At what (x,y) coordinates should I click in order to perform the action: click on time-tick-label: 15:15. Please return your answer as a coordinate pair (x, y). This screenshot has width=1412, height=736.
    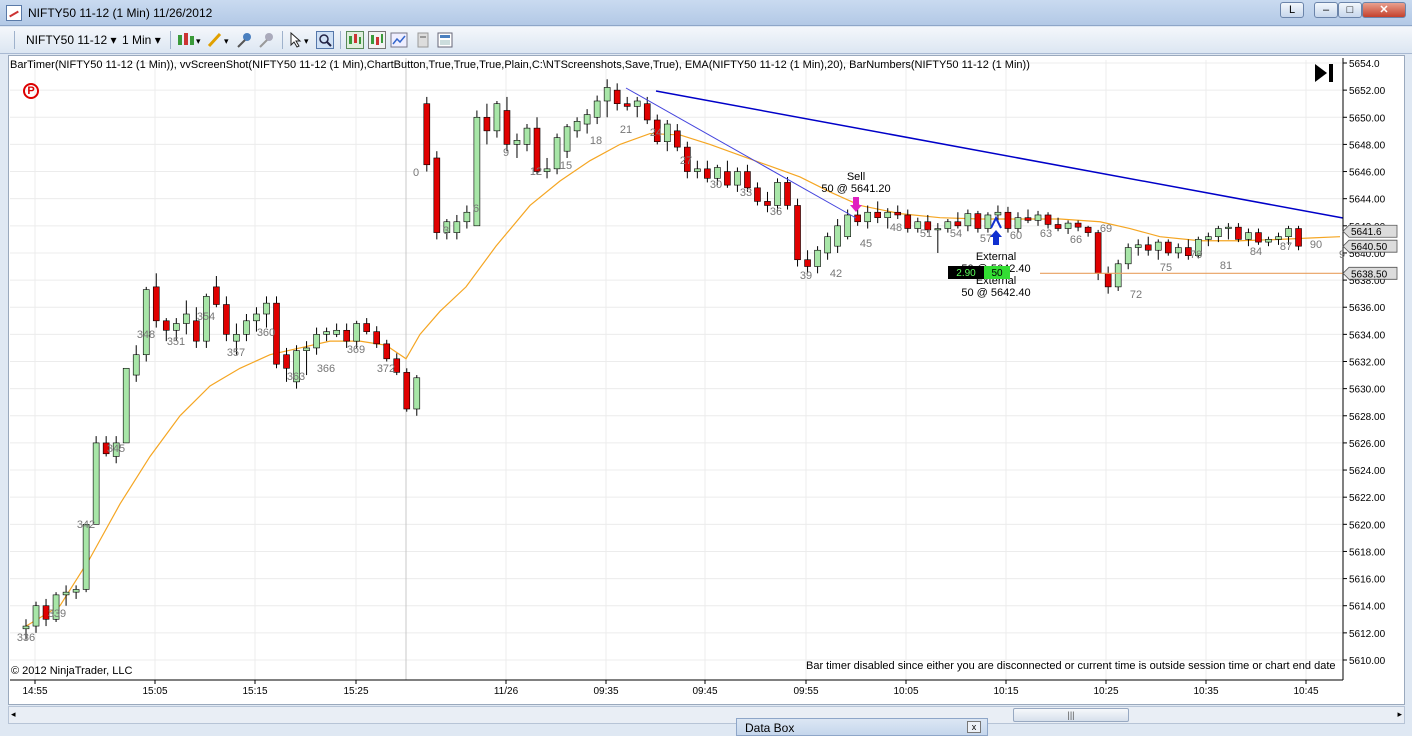
    Looking at the image, I should click on (254, 691).